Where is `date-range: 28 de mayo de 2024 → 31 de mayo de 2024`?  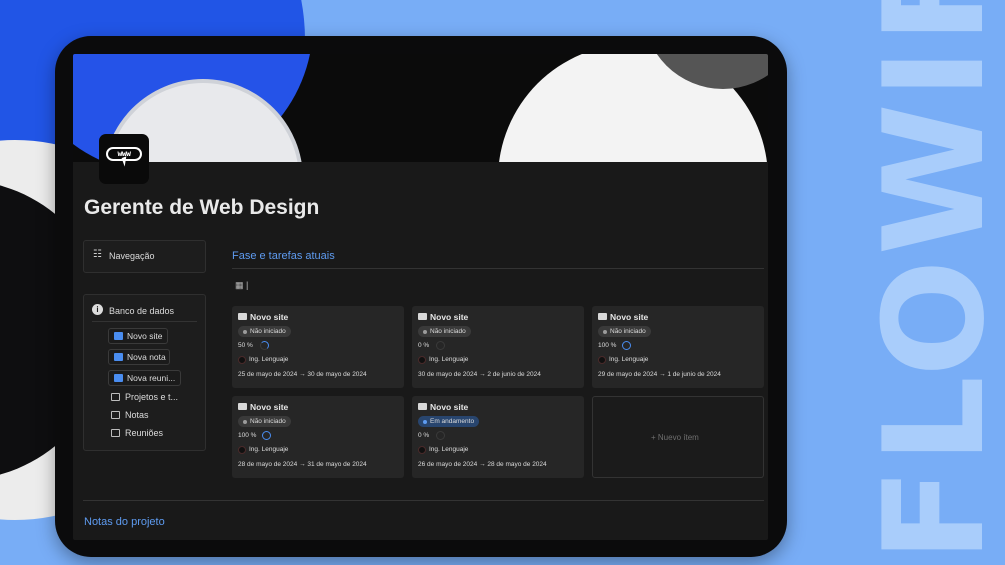
date-range: 28 de mayo de 2024 → 31 de mayo de 2024 is located at coordinates (302, 464).